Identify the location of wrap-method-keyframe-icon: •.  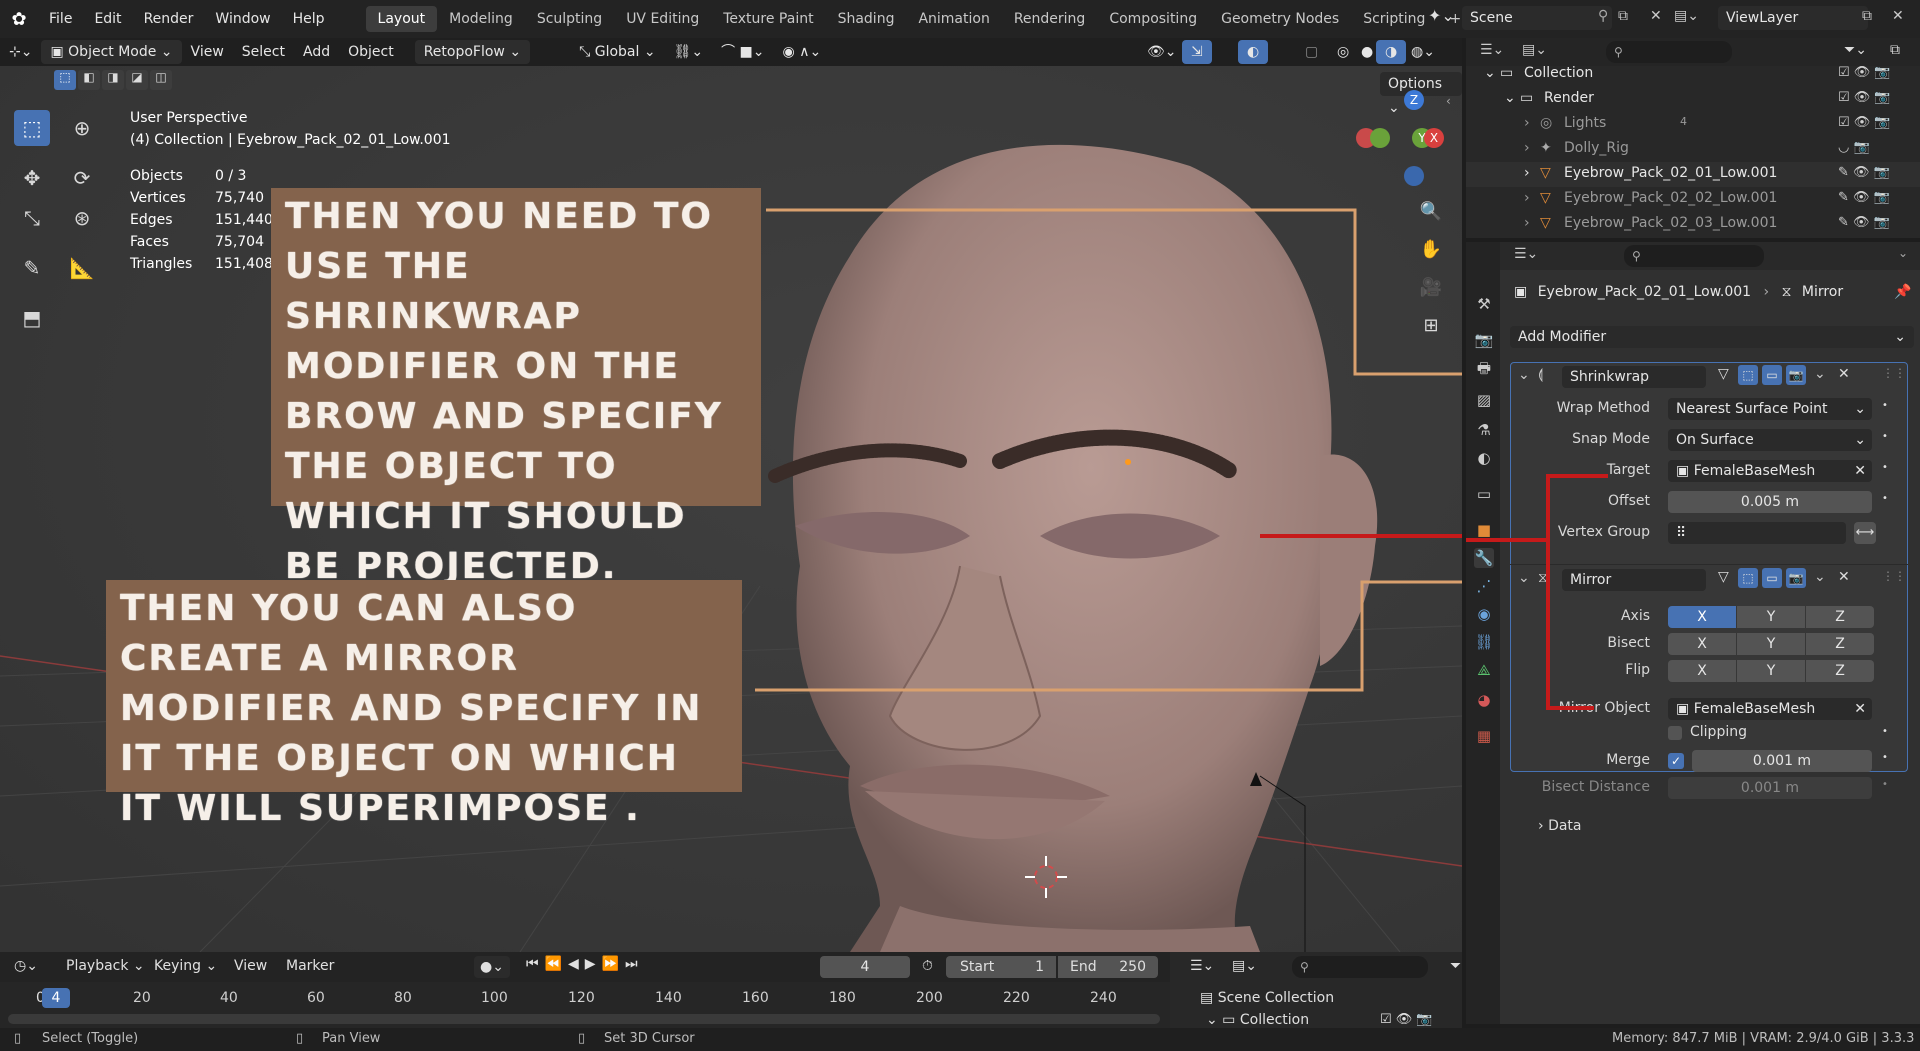
(1885, 405).